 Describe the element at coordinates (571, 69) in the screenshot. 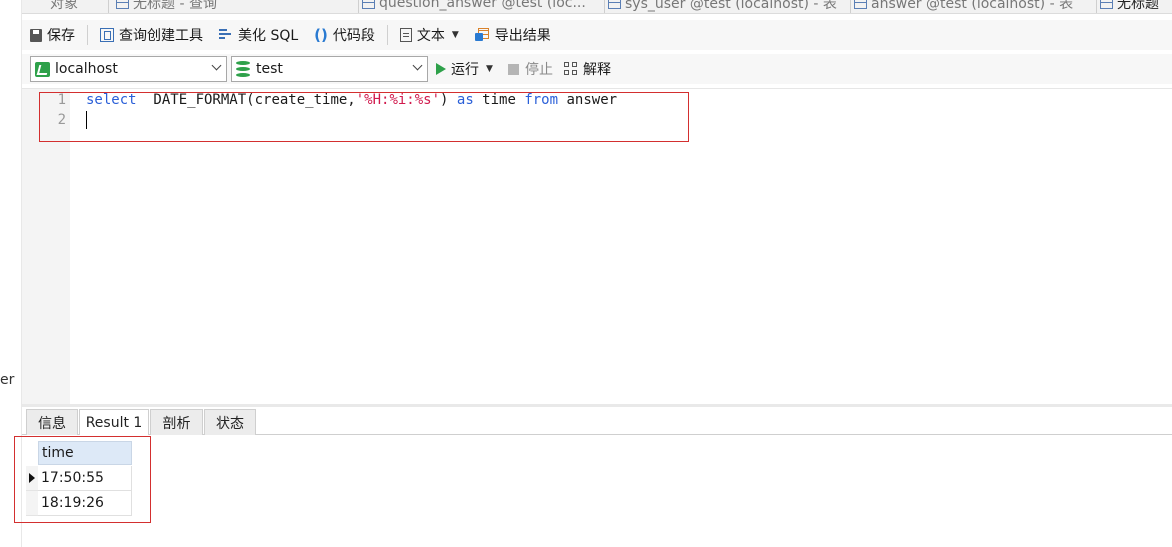

I see `explain-icon` at that location.